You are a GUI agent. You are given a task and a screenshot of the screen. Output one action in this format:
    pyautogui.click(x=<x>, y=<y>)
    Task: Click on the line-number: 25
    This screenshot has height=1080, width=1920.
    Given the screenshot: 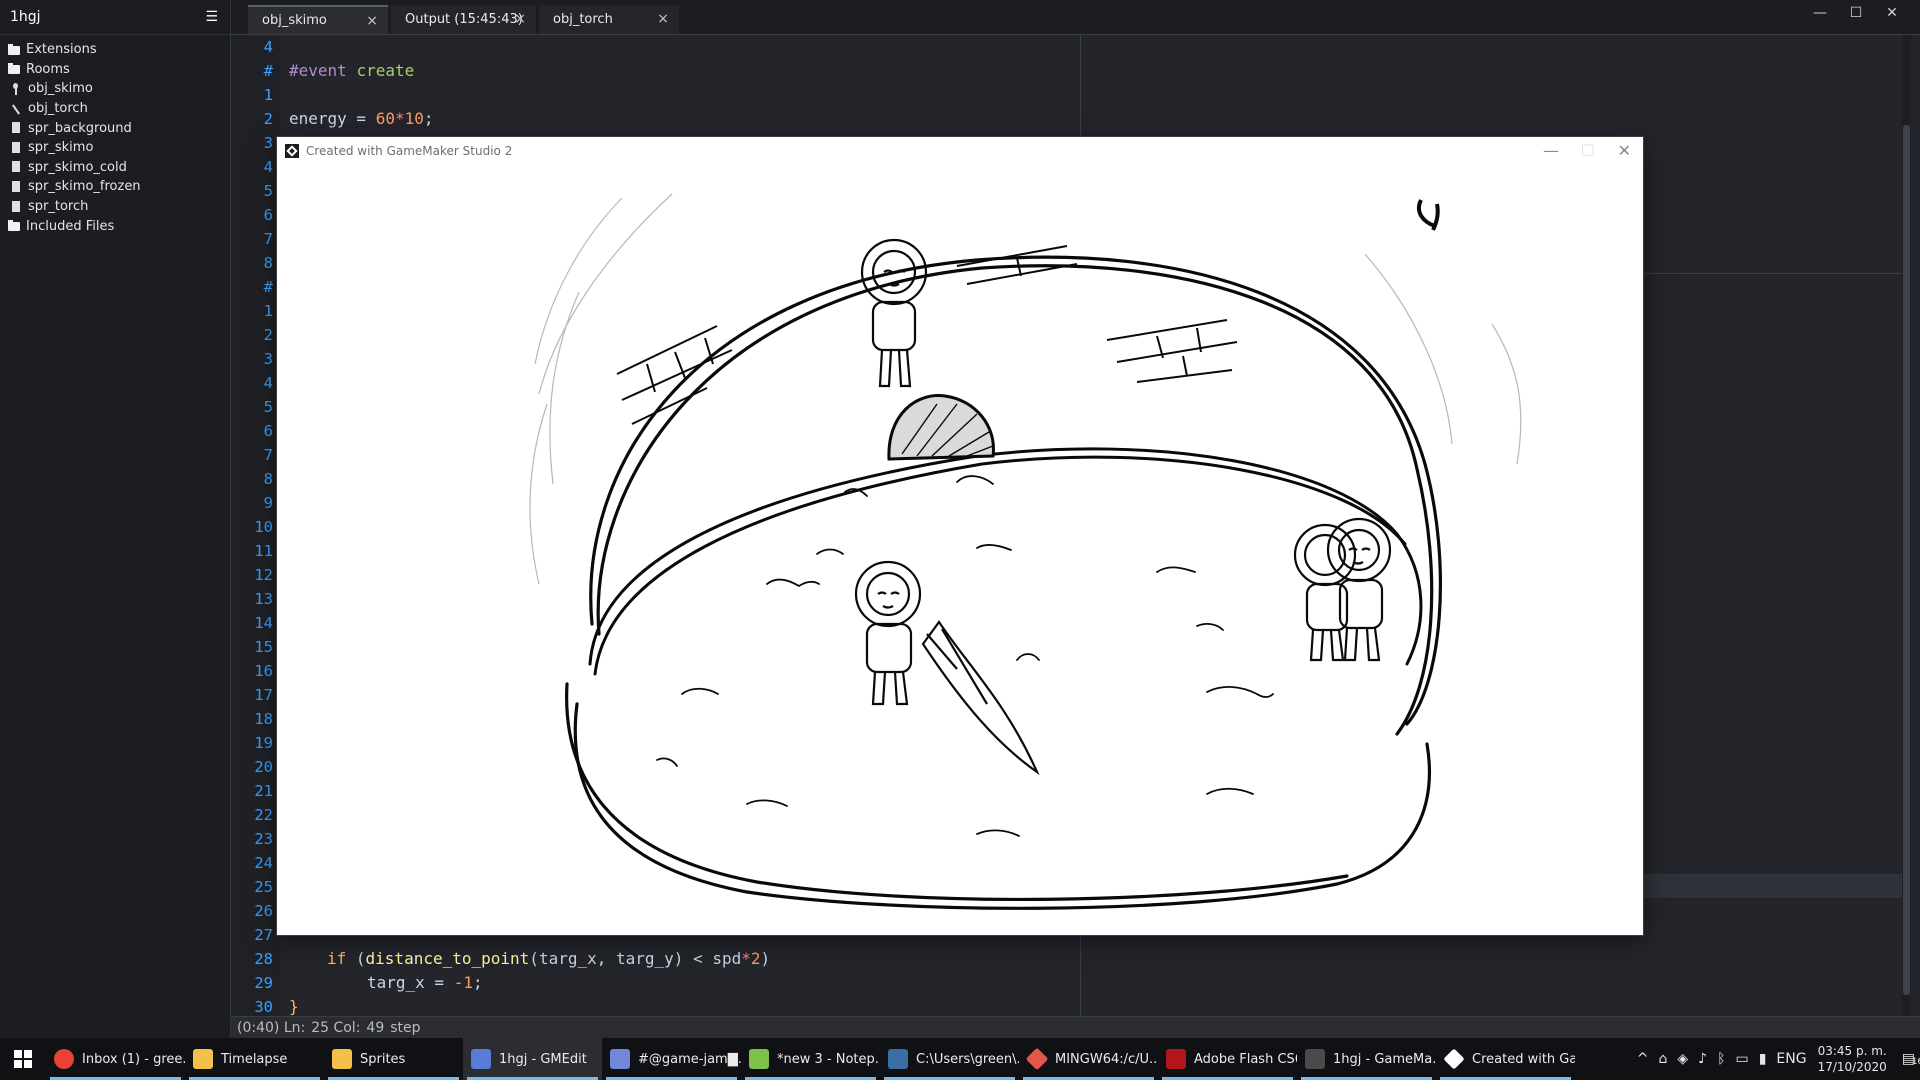 What is the action you would take?
    pyautogui.click(x=263, y=887)
    